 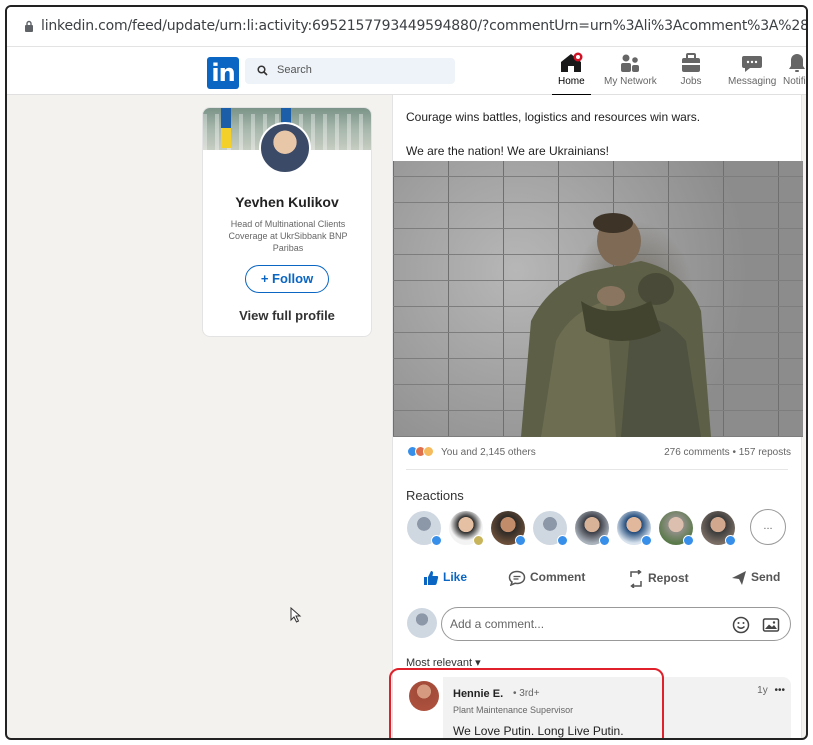 What do you see at coordinates (636, 579) in the screenshot?
I see `repost-icon` at bounding box center [636, 579].